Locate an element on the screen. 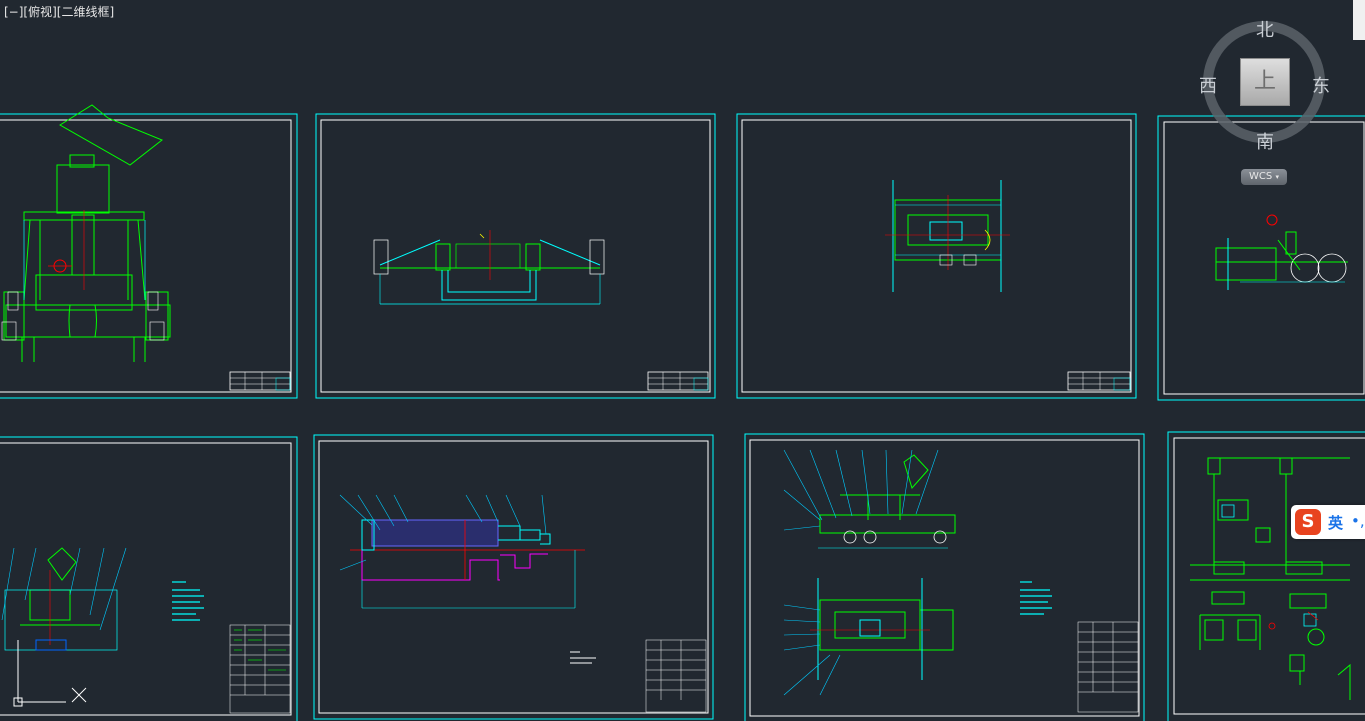  compass-west: 西 is located at coordinates (1208, 85).